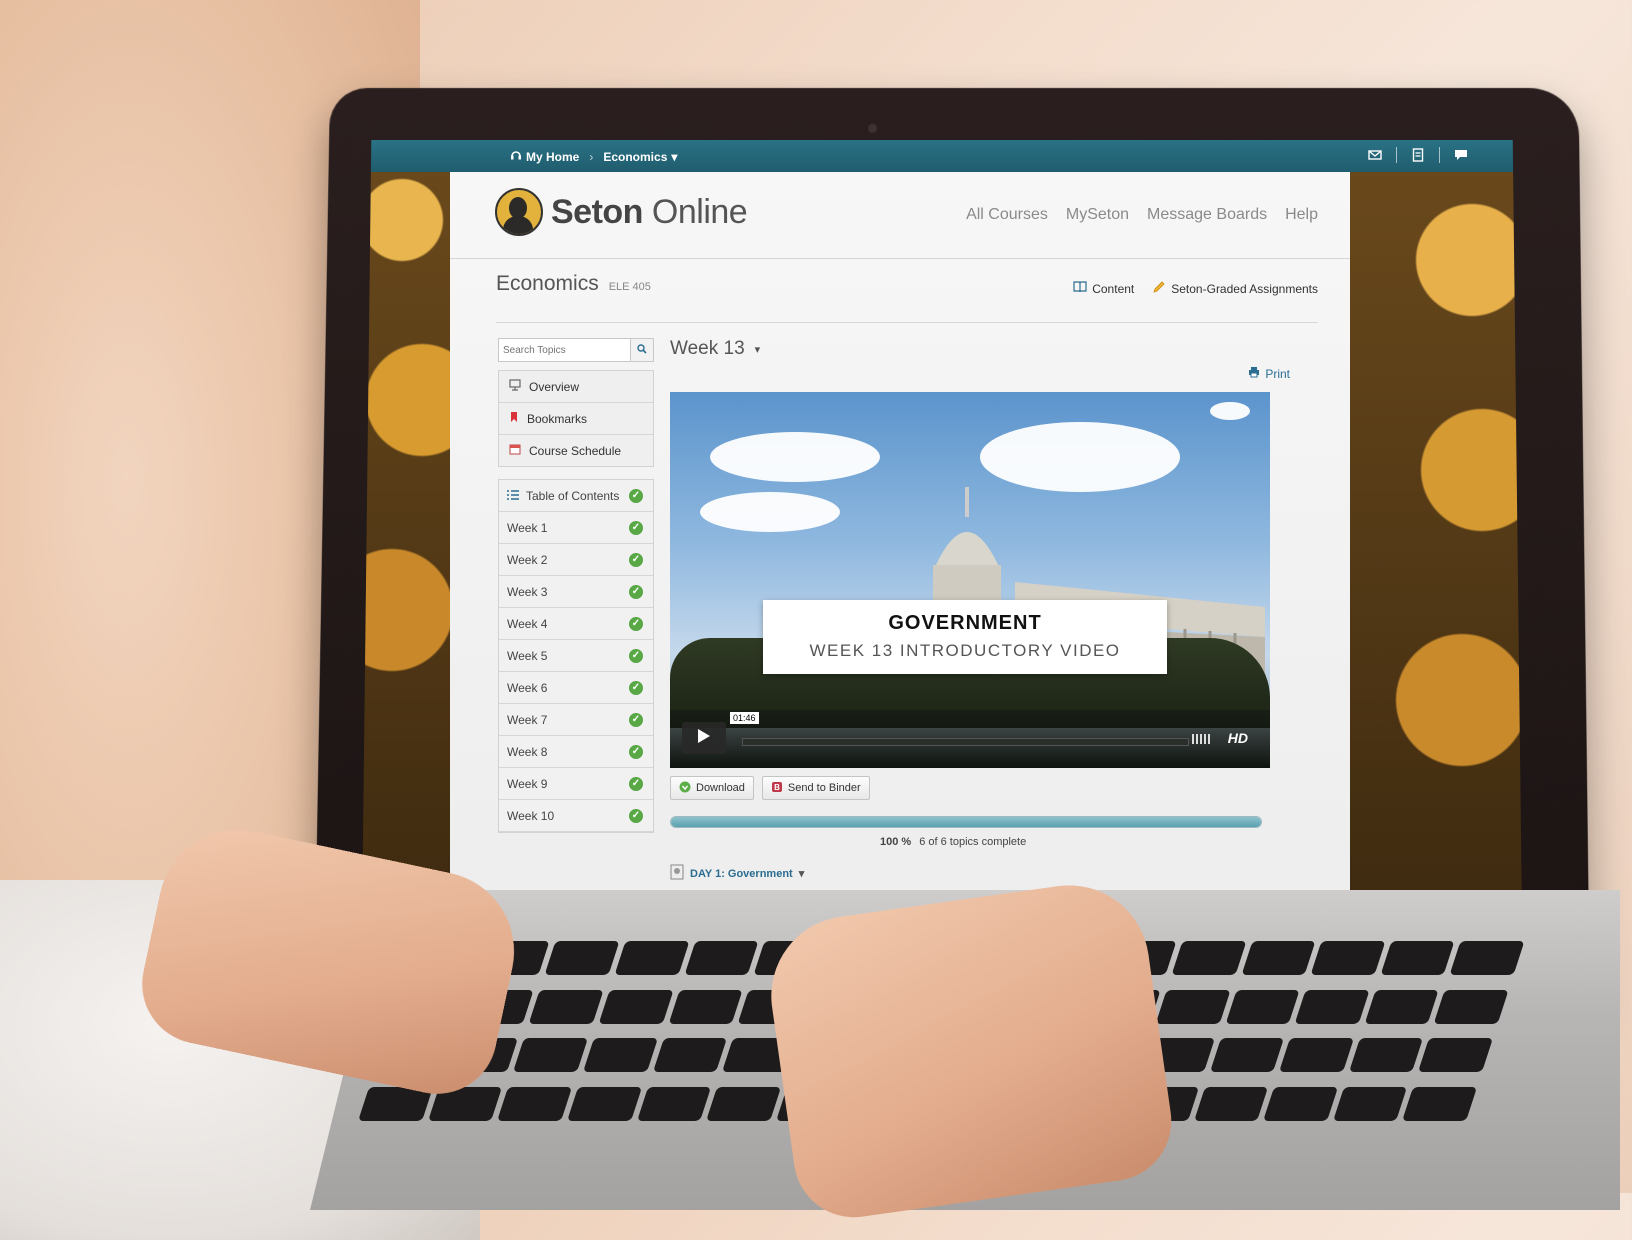 The height and width of the screenshot is (1240, 1632). What do you see at coordinates (576, 784) in the screenshot?
I see `toc-week: Week 9 ✓` at bounding box center [576, 784].